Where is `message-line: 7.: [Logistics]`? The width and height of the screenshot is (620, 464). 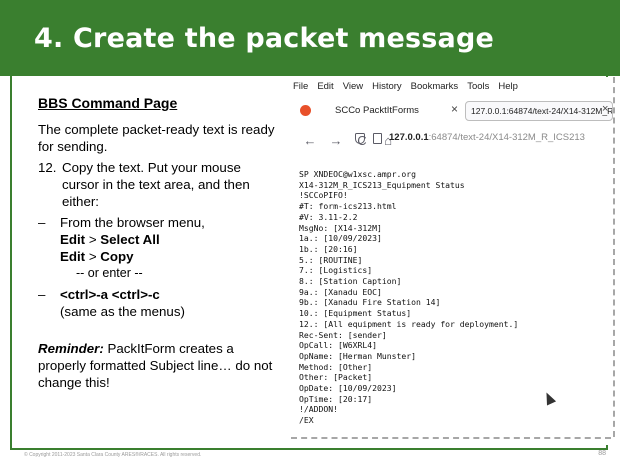
message-line: 7.: [Logistics] is located at coordinates (336, 270).